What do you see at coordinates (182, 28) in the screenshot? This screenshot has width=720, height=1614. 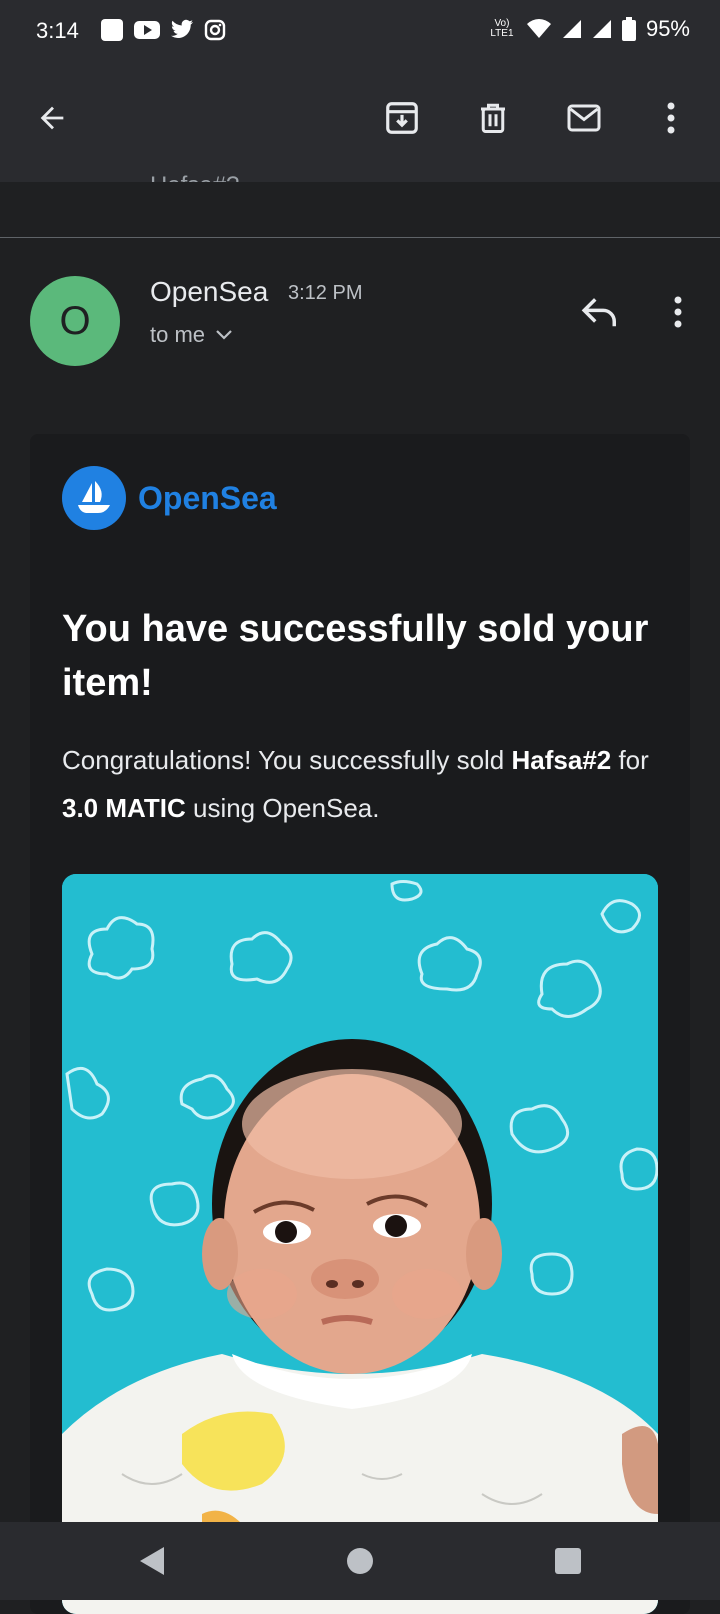 I see `twitter-icon` at bounding box center [182, 28].